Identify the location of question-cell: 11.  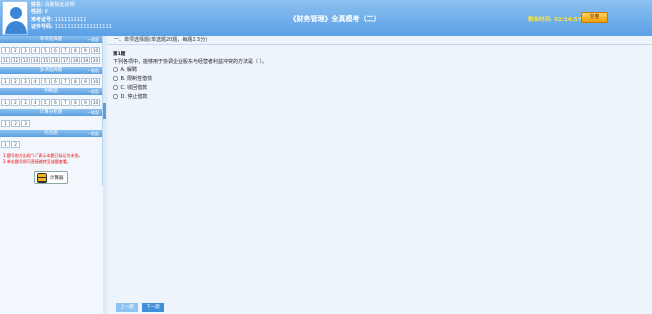
(5, 60).